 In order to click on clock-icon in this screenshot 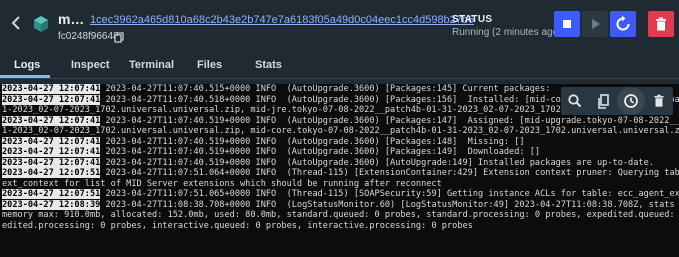, I will do `click(631, 101)`.